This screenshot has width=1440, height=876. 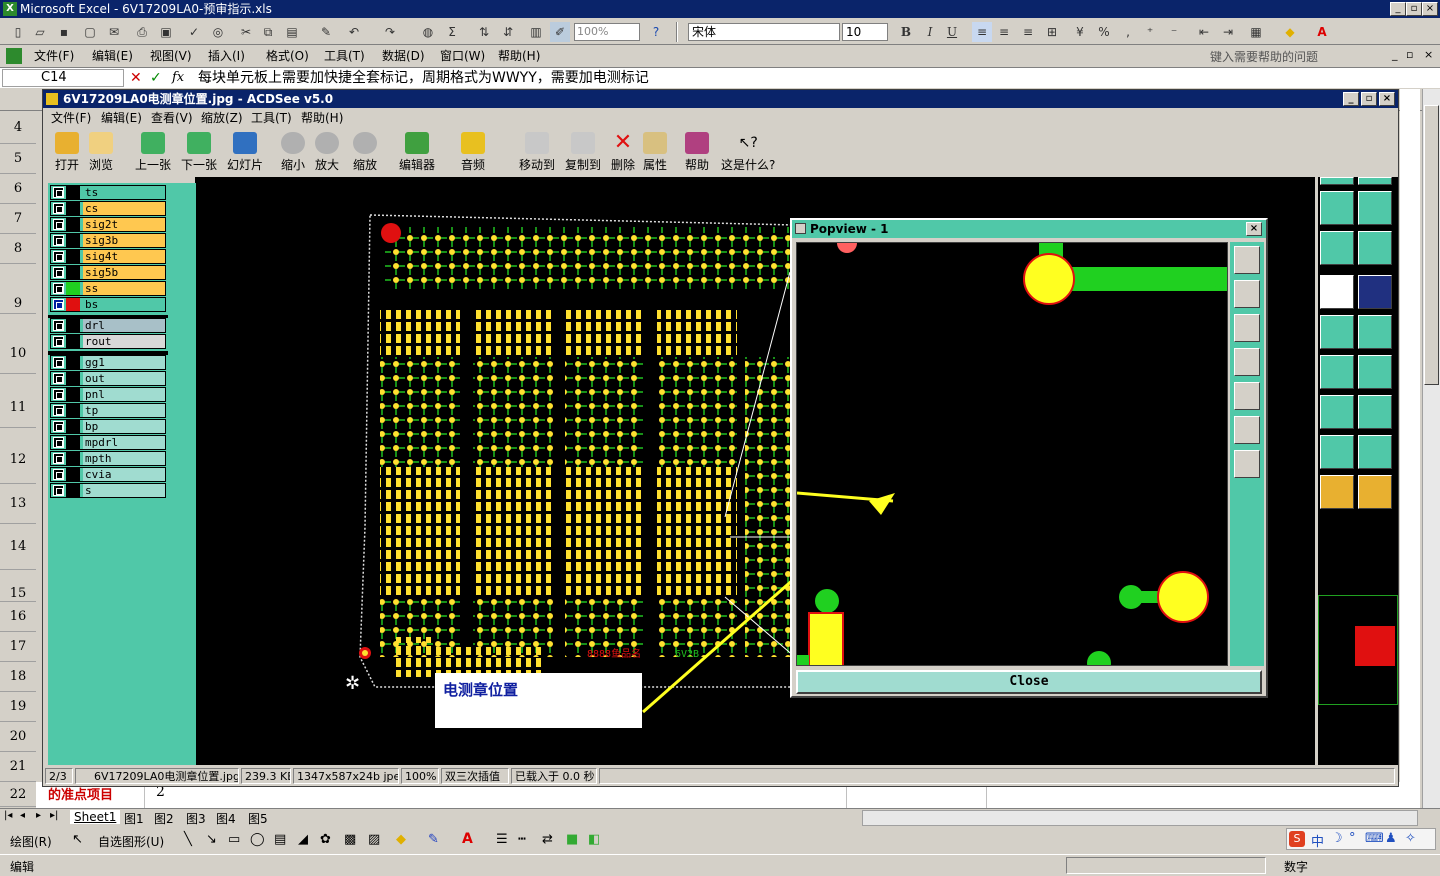 I want to click on new-icon: ▯, so click(x=18, y=32).